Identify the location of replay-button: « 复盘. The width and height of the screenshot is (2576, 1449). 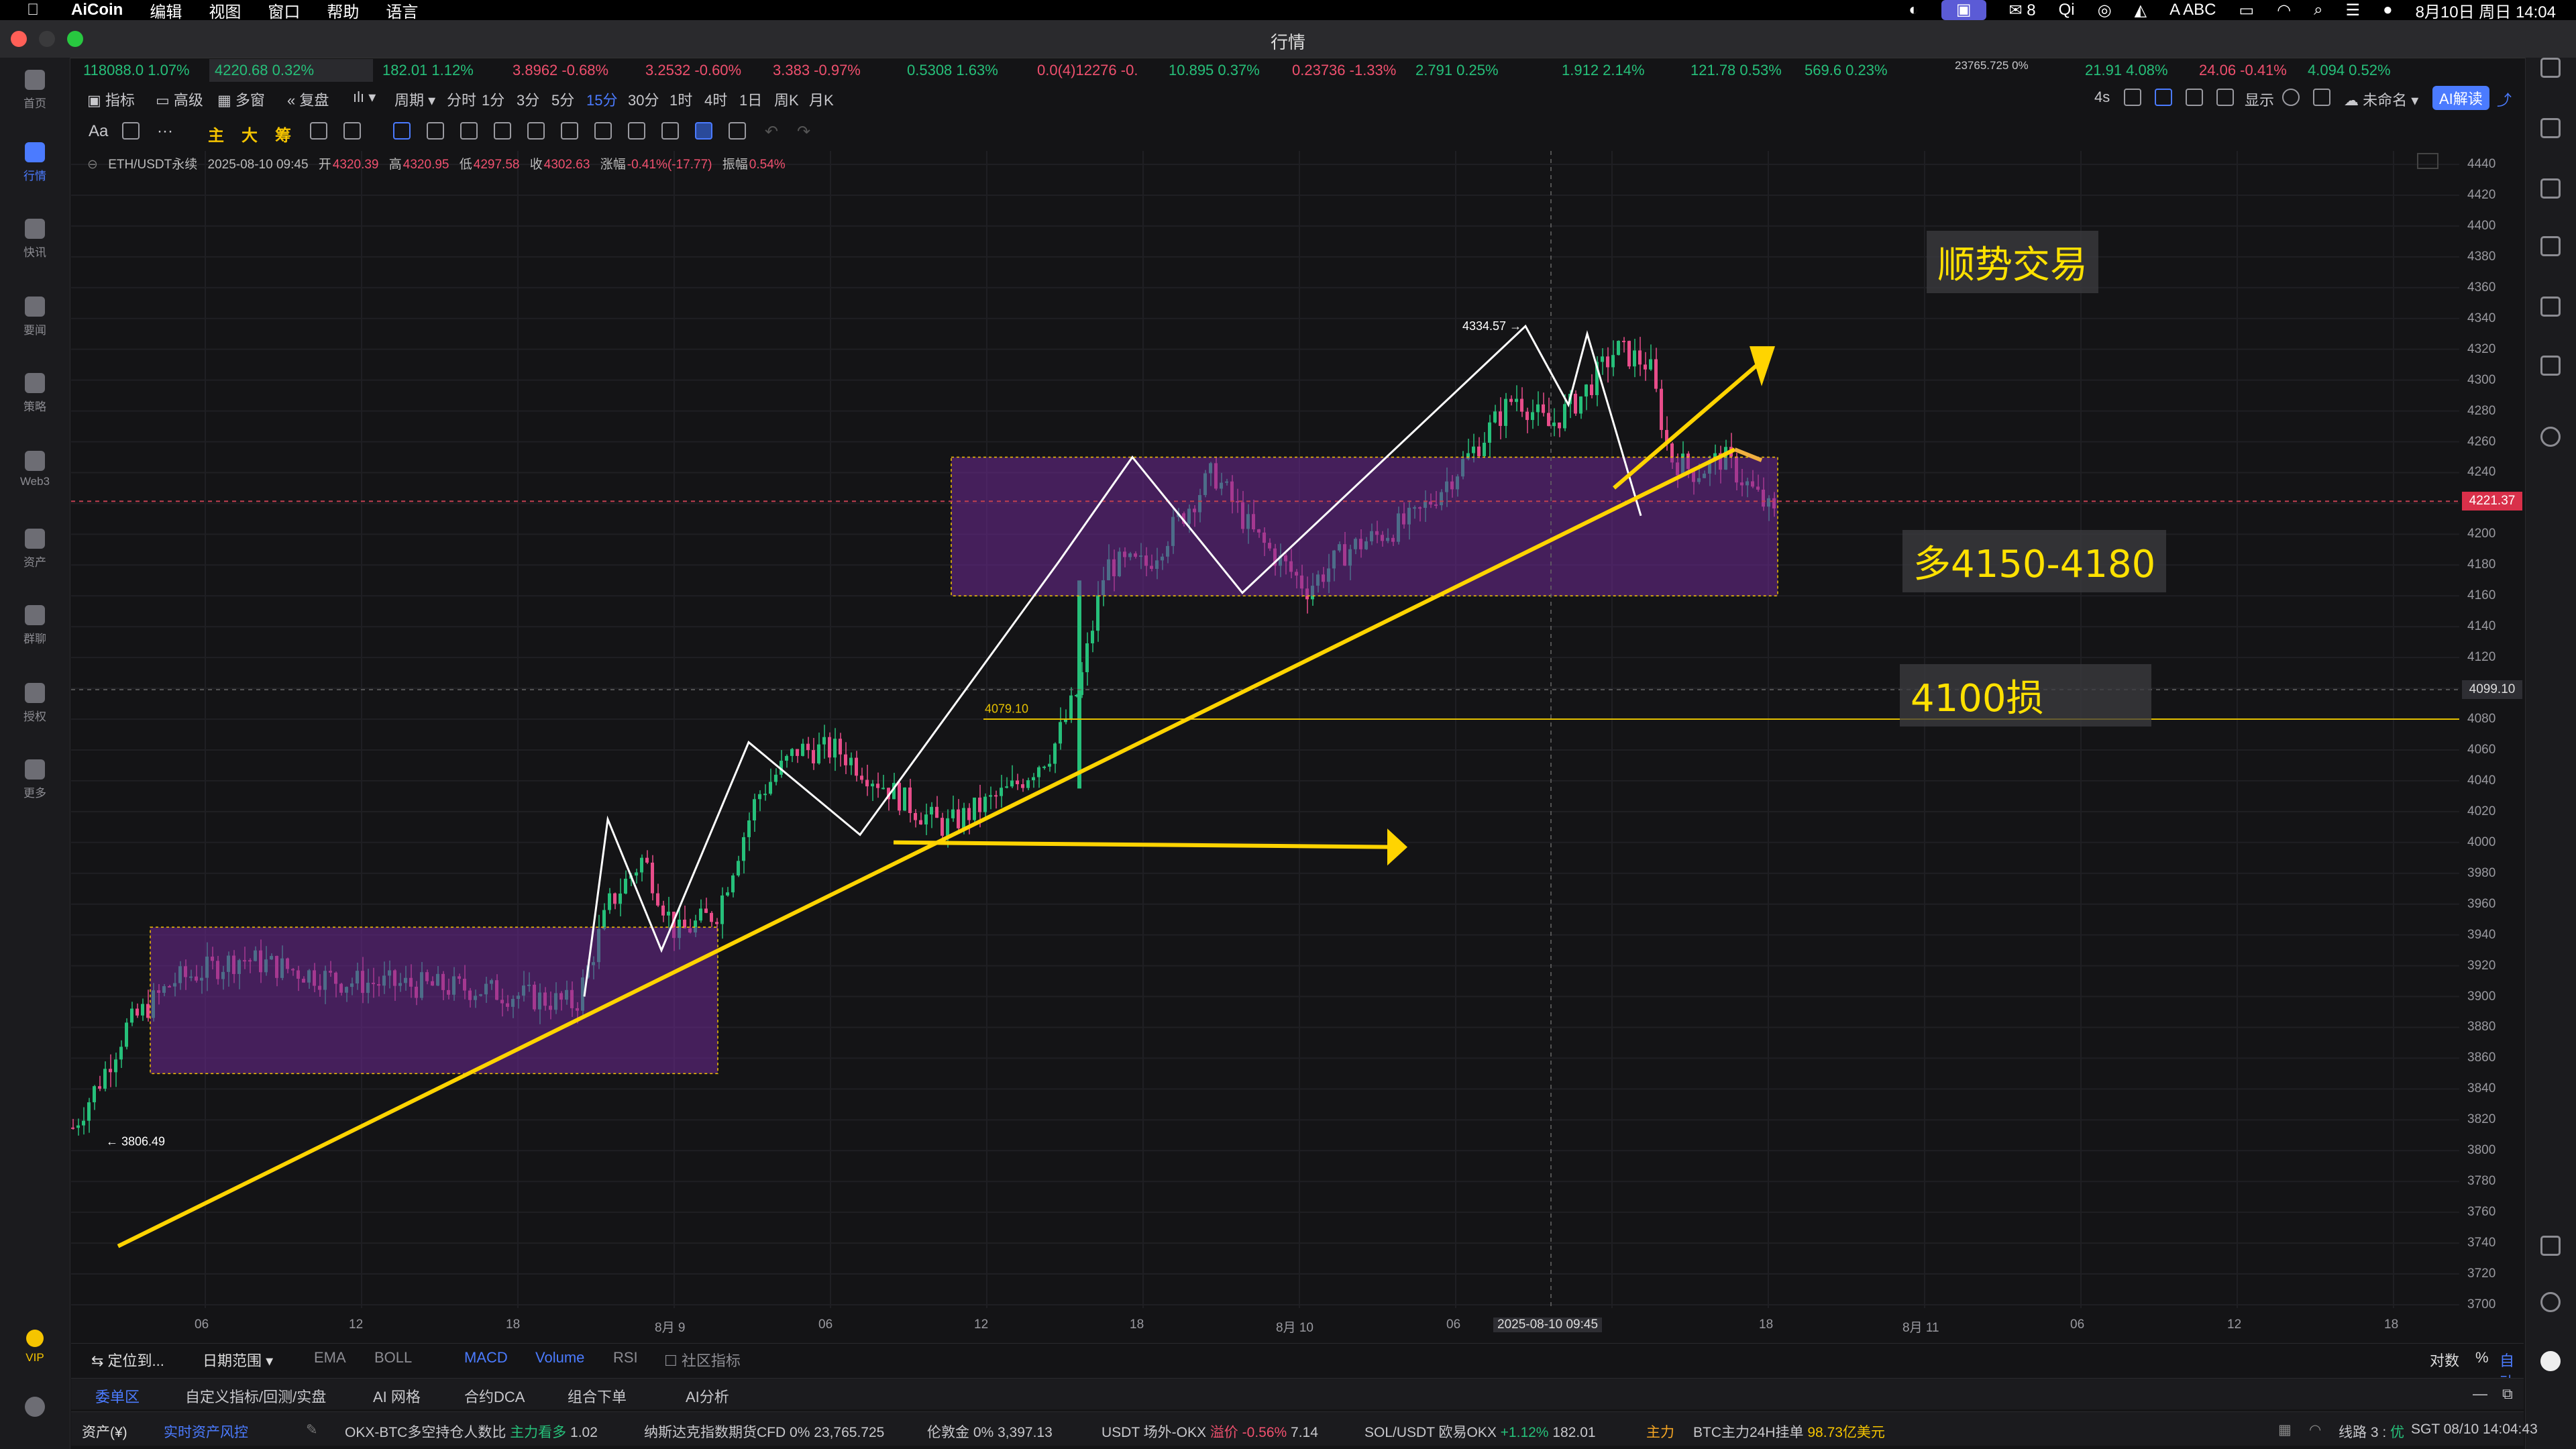
(308, 99).